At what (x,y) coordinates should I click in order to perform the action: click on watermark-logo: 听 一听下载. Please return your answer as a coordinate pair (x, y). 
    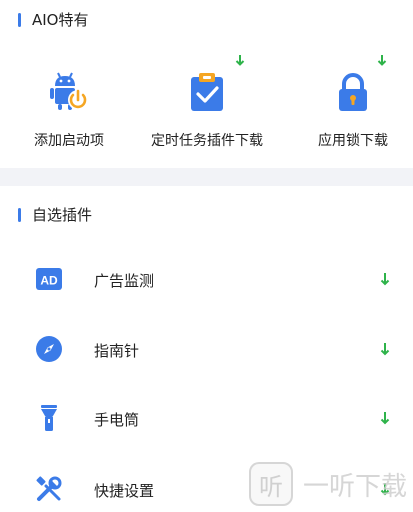
    Looking at the image, I should click on (327, 484).